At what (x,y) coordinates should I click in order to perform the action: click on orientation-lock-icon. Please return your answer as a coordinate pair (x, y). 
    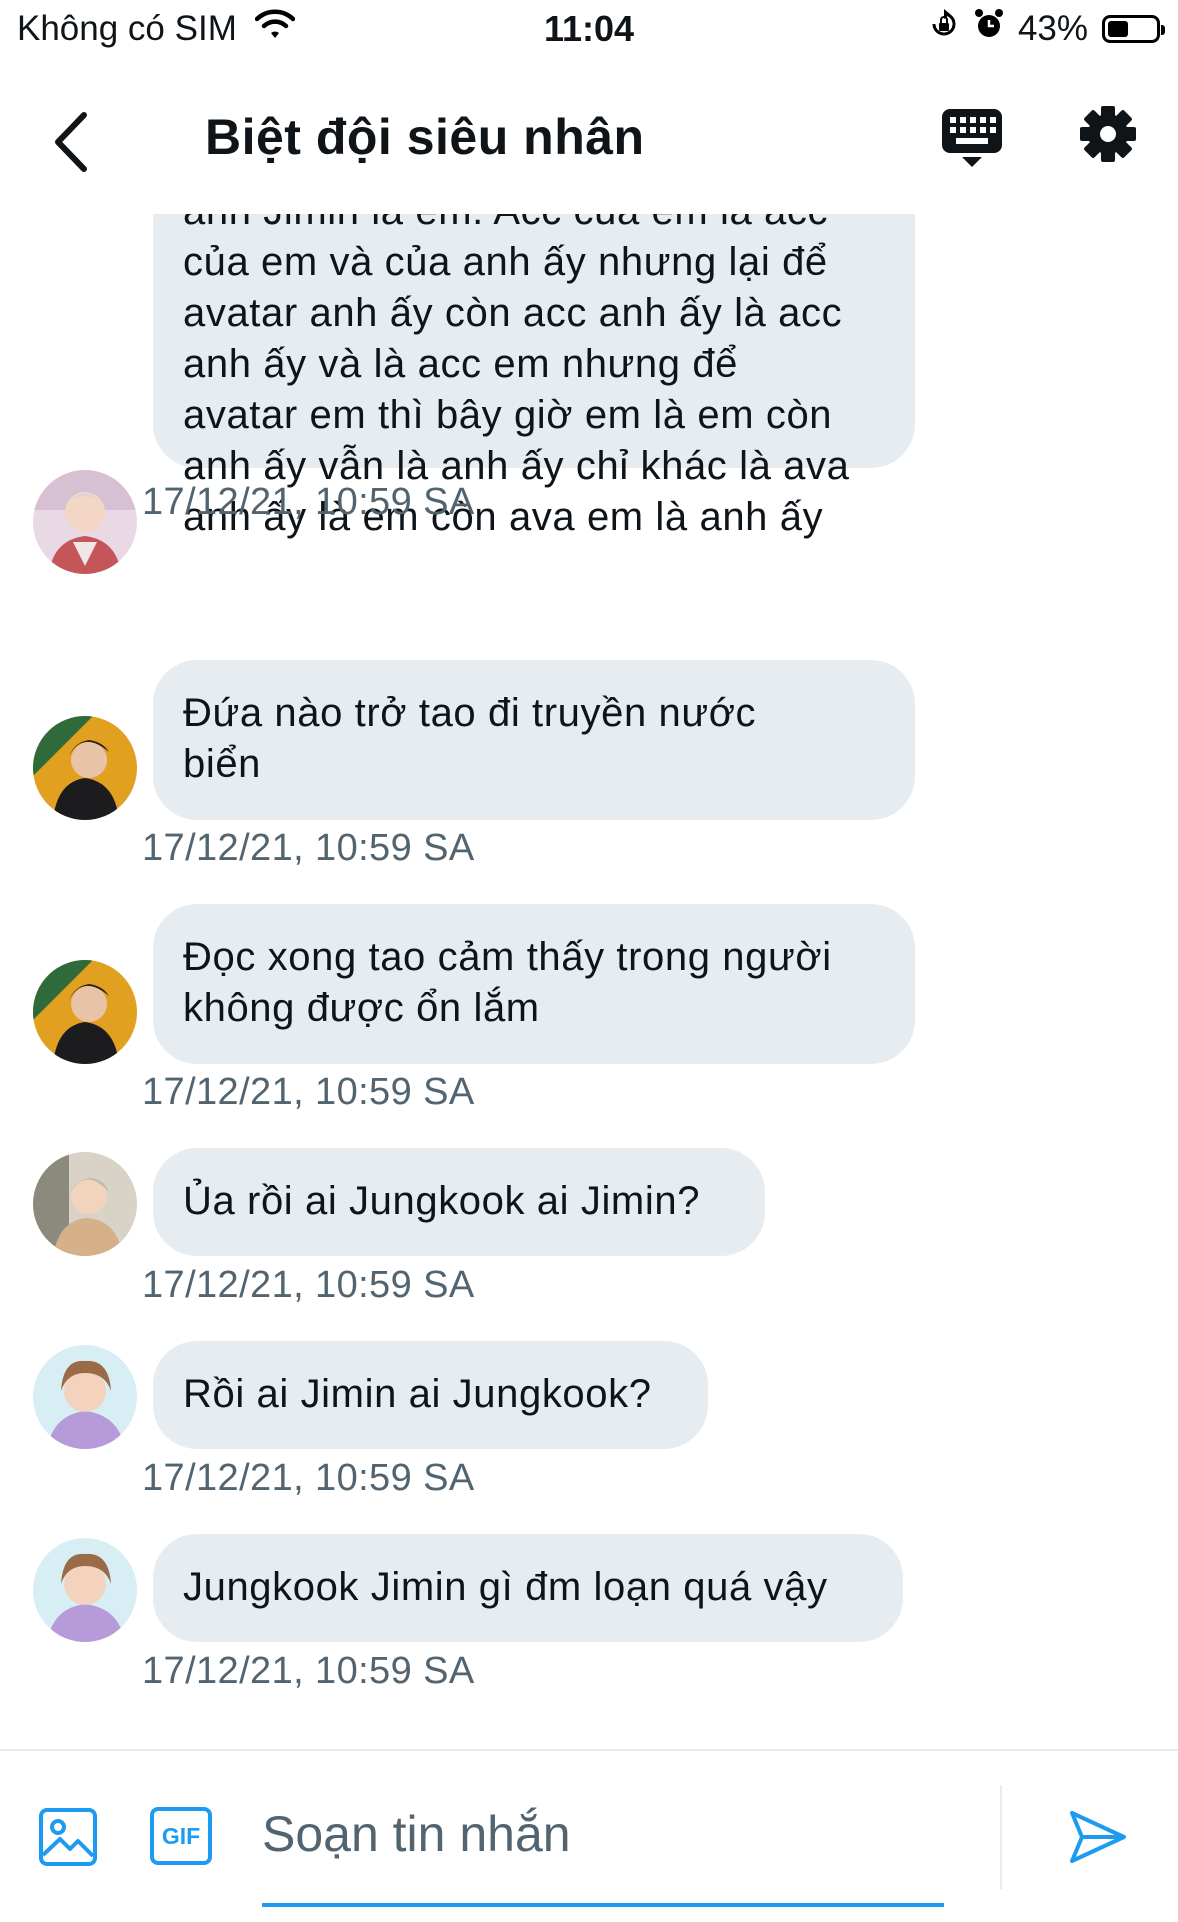
    Looking at the image, I should click on (944, 28).